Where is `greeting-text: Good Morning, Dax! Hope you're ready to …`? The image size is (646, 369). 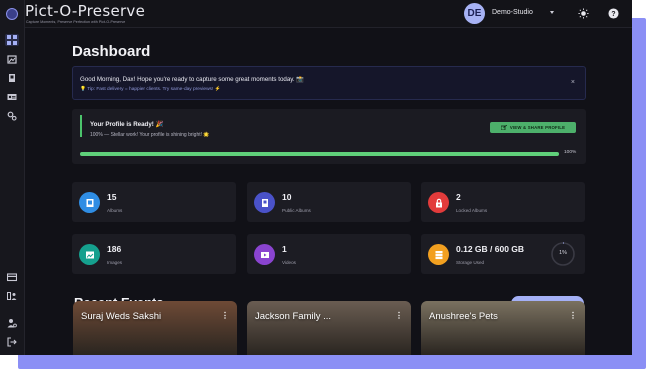 greeting-text: Good Morning, Dax! Hope you're ready to … is located at coordinates (192, 79).